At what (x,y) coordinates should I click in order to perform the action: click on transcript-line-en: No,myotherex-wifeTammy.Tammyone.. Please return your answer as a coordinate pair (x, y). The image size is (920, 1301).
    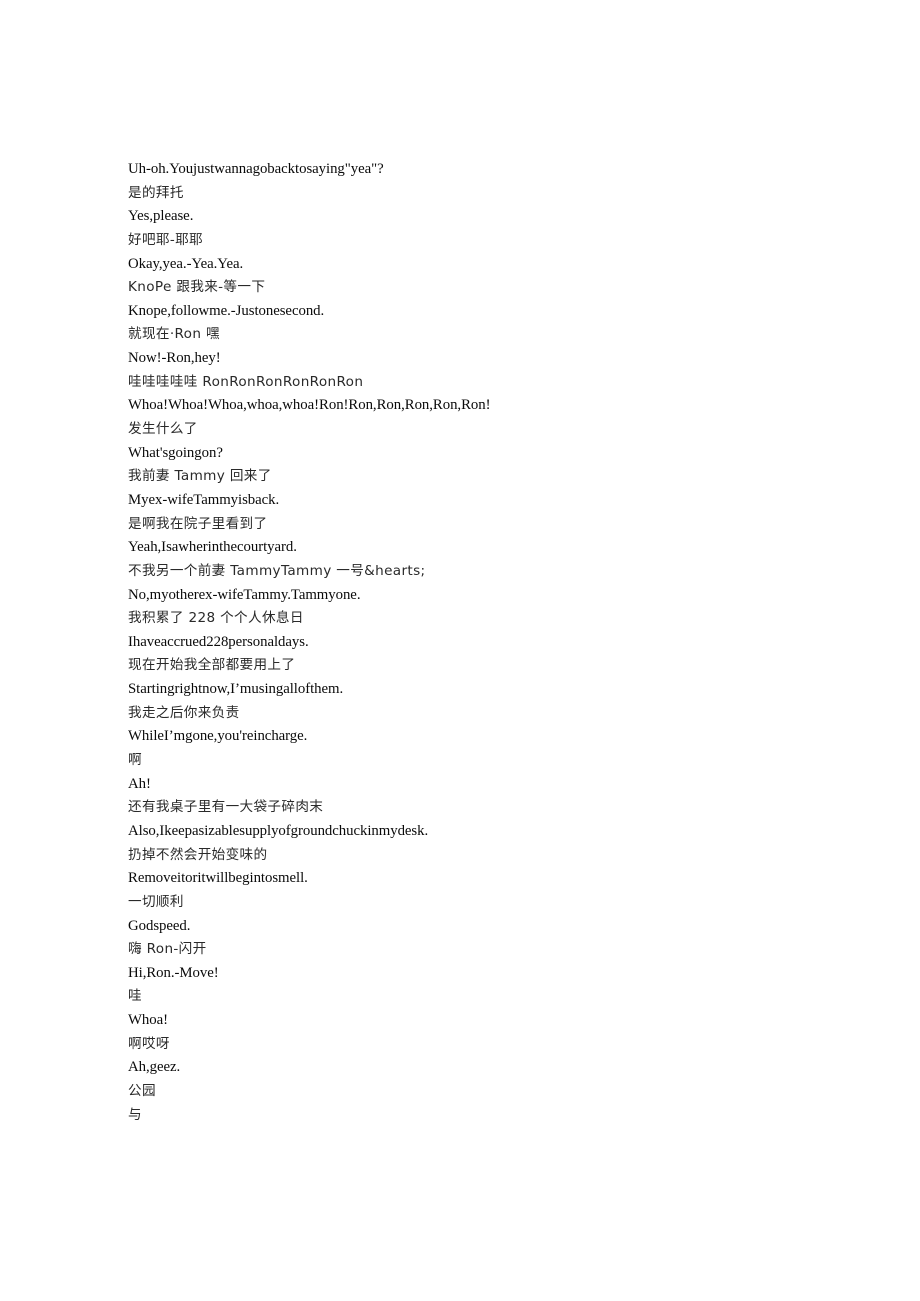
    Looking at the image, I should click on (244, 594).